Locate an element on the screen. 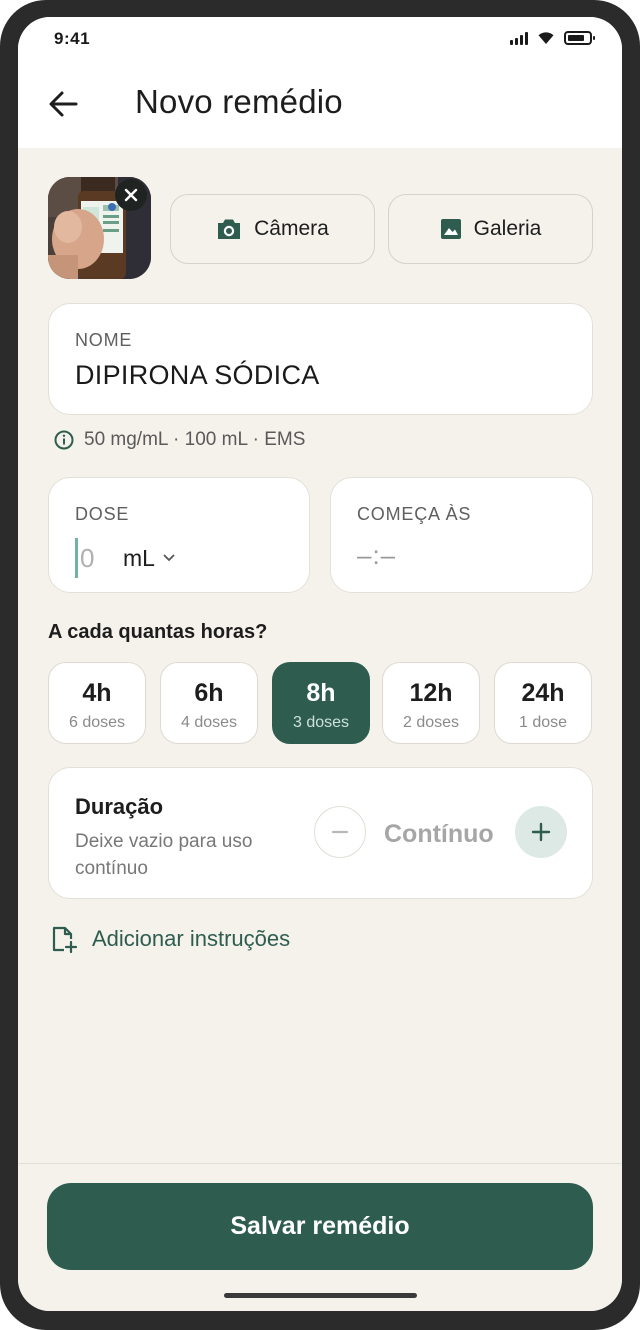  duration-decrease-button is located at coordinates (340, 832).